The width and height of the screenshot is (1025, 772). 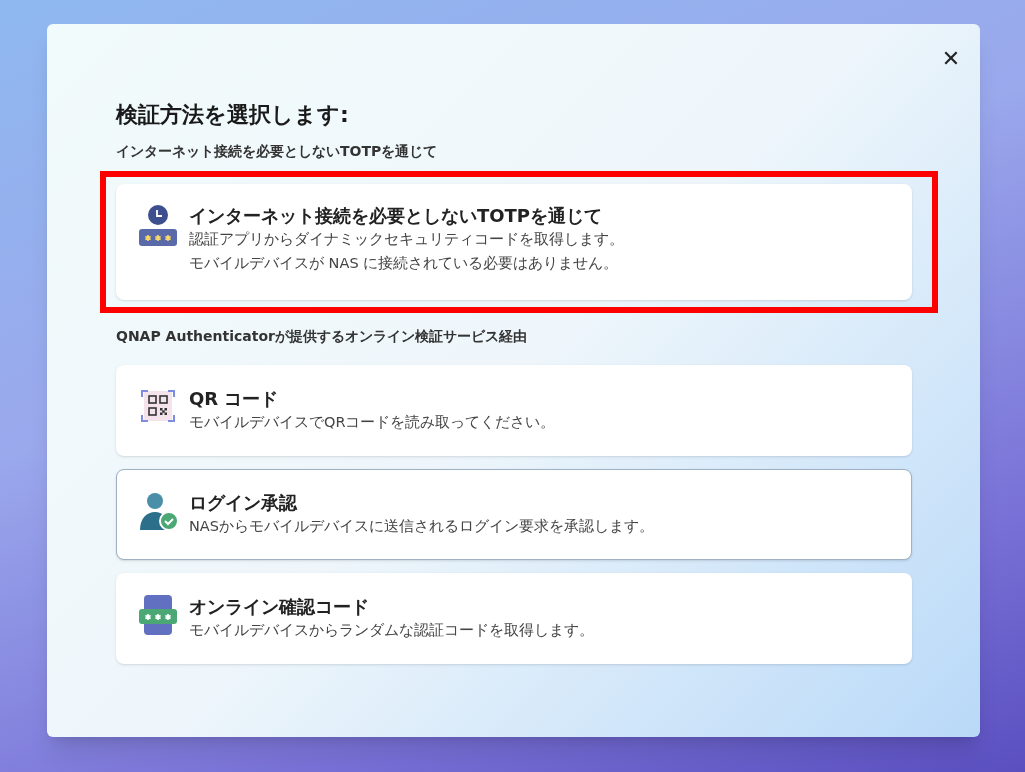 I want to click on option-title: QR コード, so click(x=234, y=399).